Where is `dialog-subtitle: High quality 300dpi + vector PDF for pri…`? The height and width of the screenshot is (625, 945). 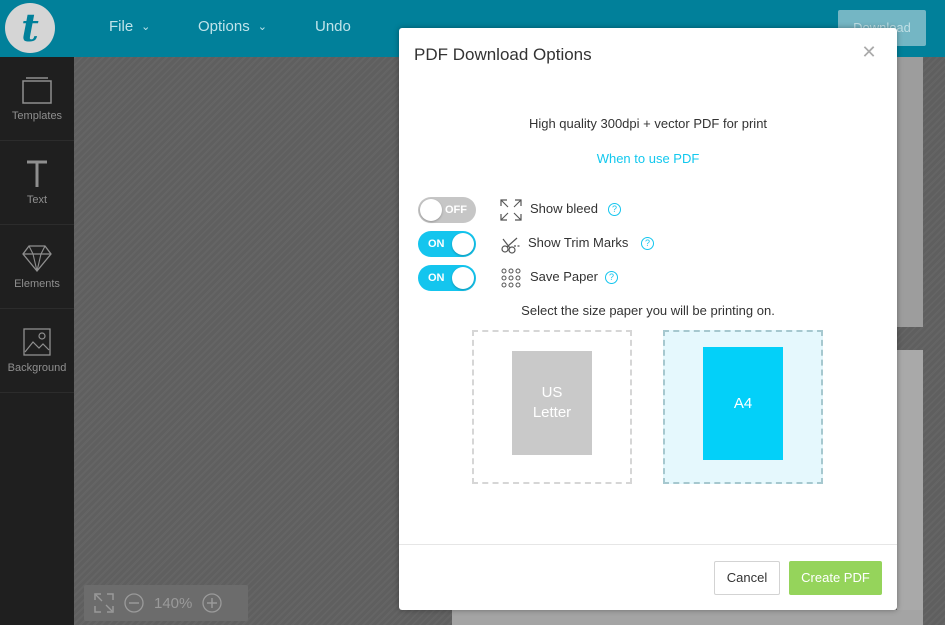
dialog-subtitle: High quality 300dpi + vector PDF for pri… is located at coordinates (648, 123).